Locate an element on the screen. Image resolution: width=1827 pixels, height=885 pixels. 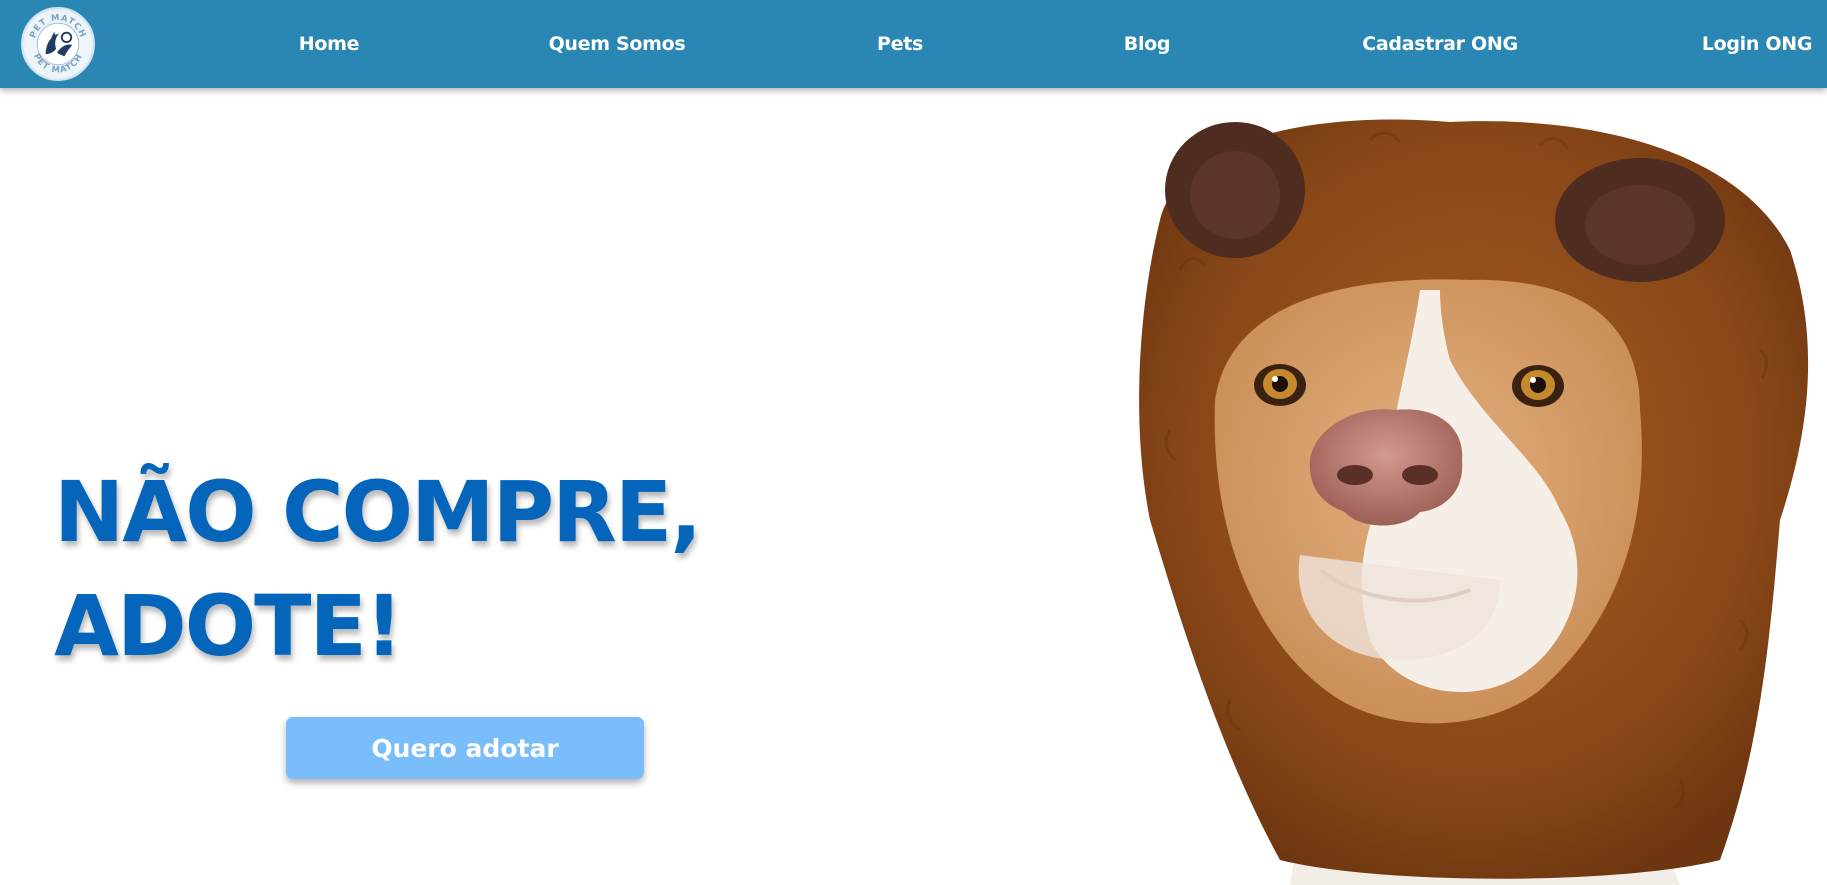
nav-cadastrar-ong: Cadastrar ONG is located at coordinates (1440, 44).